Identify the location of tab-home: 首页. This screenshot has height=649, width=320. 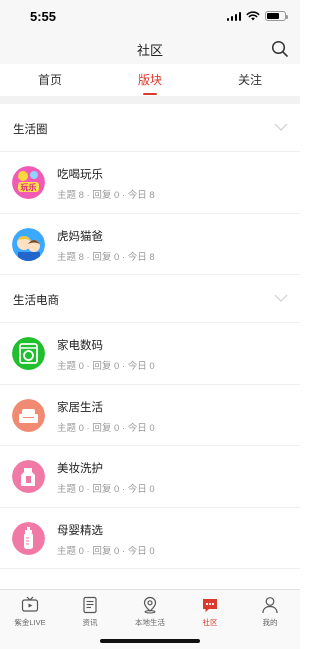
(50, 80).